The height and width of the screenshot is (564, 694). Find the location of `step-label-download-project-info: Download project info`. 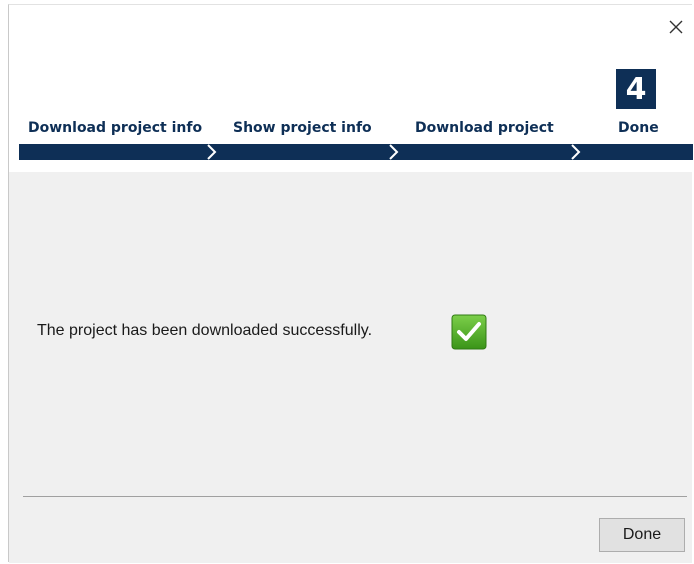

step-label-download-project-info: Download project info is located at coordinates (115, 128).